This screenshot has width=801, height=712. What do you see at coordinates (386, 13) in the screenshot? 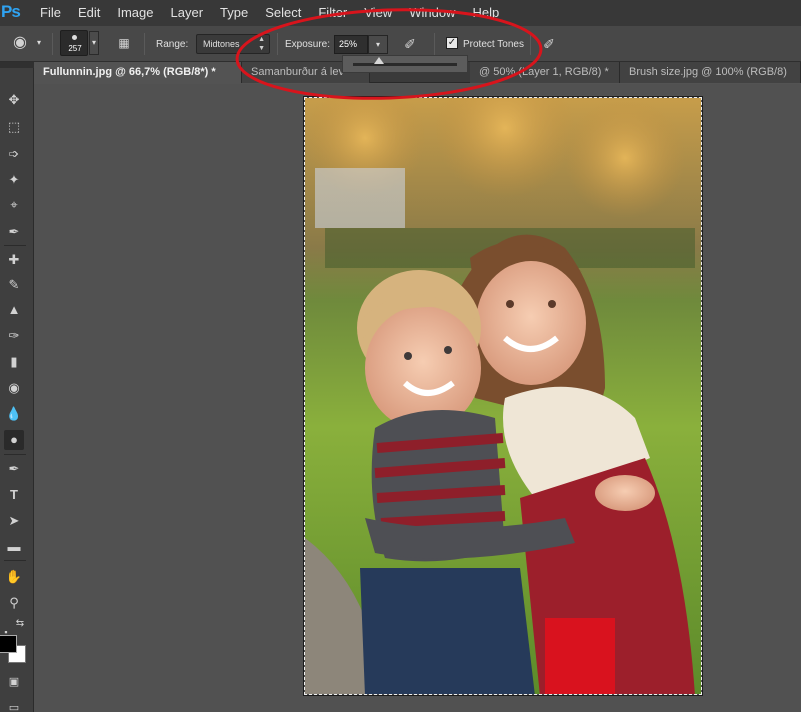
I see `menu-view: View` at bounding box center [386, 13].